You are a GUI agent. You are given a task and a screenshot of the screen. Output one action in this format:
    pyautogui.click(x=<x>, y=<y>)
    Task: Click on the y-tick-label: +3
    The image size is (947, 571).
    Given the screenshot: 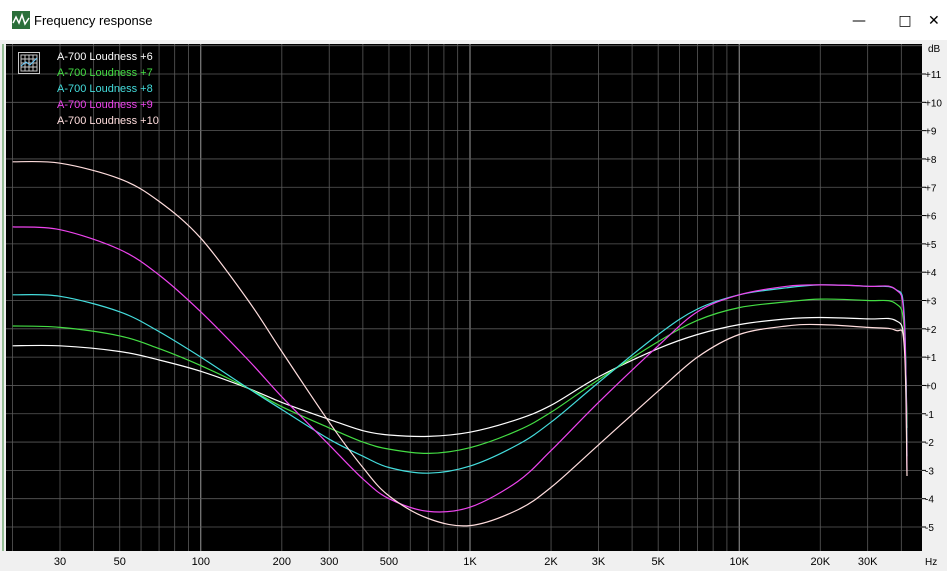 What is the action you would take?
    pyautogui.click(x=931, y=302)
    